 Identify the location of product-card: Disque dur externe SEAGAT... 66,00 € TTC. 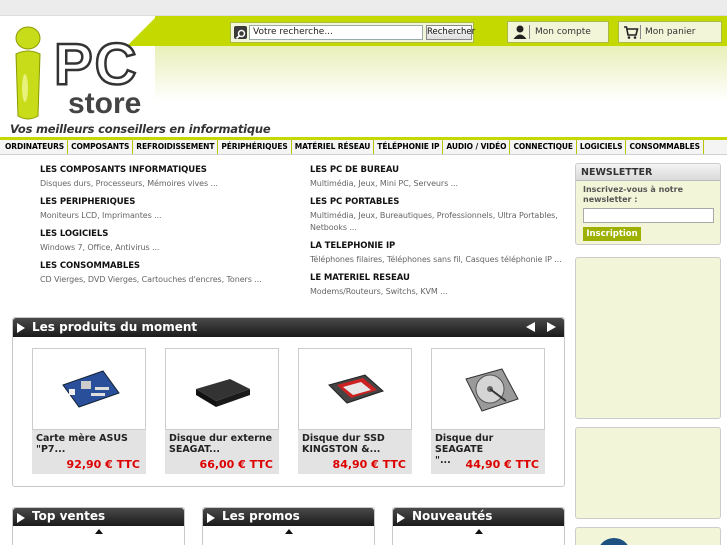
(222, 411).